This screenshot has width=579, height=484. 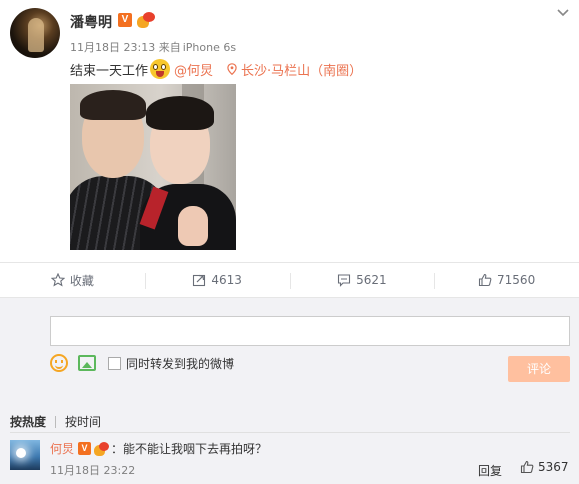 I want to click on location-pin-icon, so click(x=232, y=69).